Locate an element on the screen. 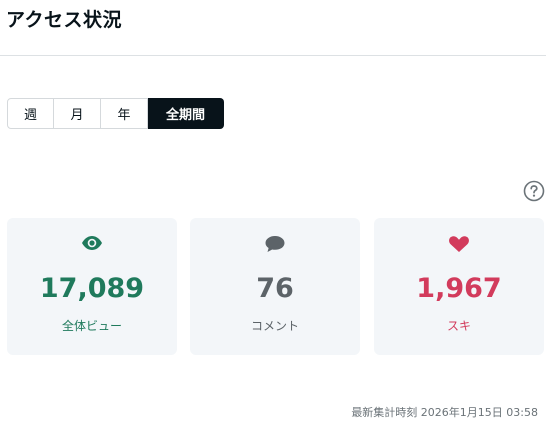 The image size is (546, 425). comments-card: 76 コメント is located at coordinates (275, 286).